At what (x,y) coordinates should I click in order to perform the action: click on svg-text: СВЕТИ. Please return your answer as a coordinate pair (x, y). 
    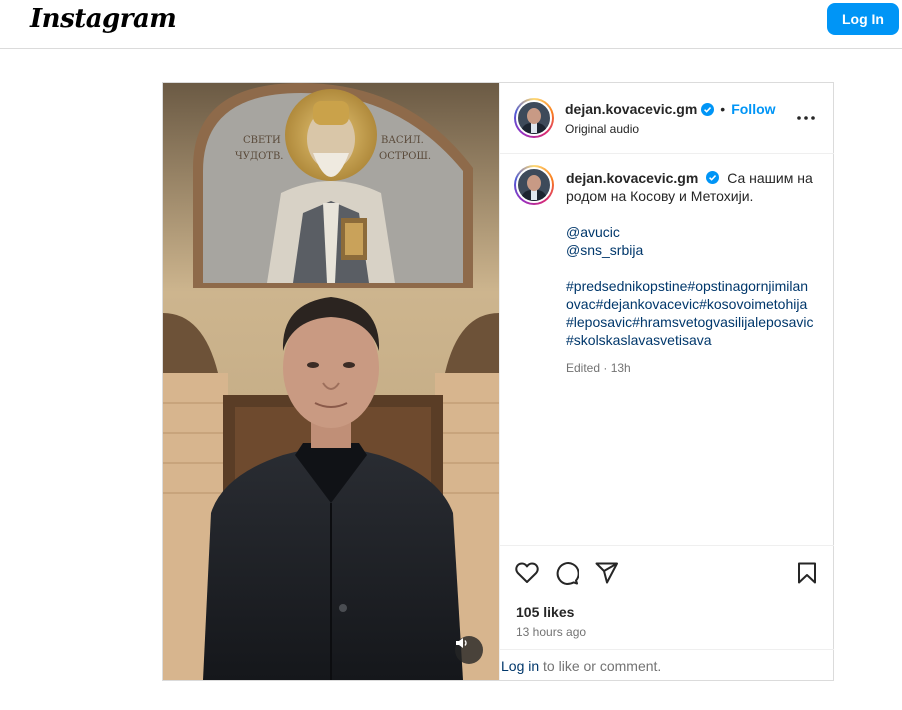
    Looking at the image, I should click on (262, 140).